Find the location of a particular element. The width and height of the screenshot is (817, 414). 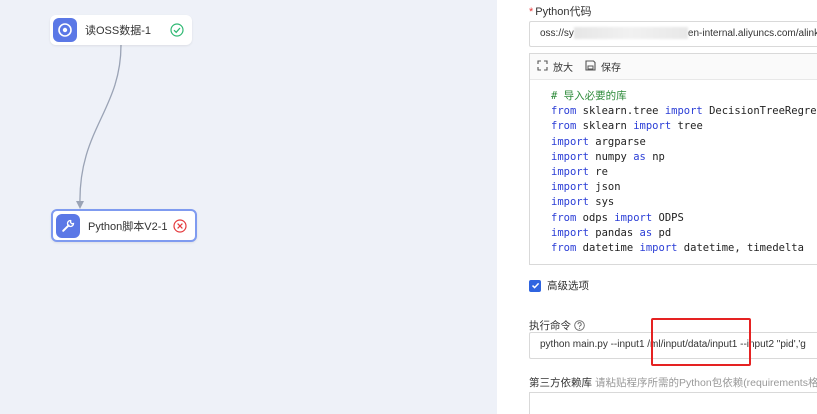

code-line: import json is located at coordinates (586, 187).